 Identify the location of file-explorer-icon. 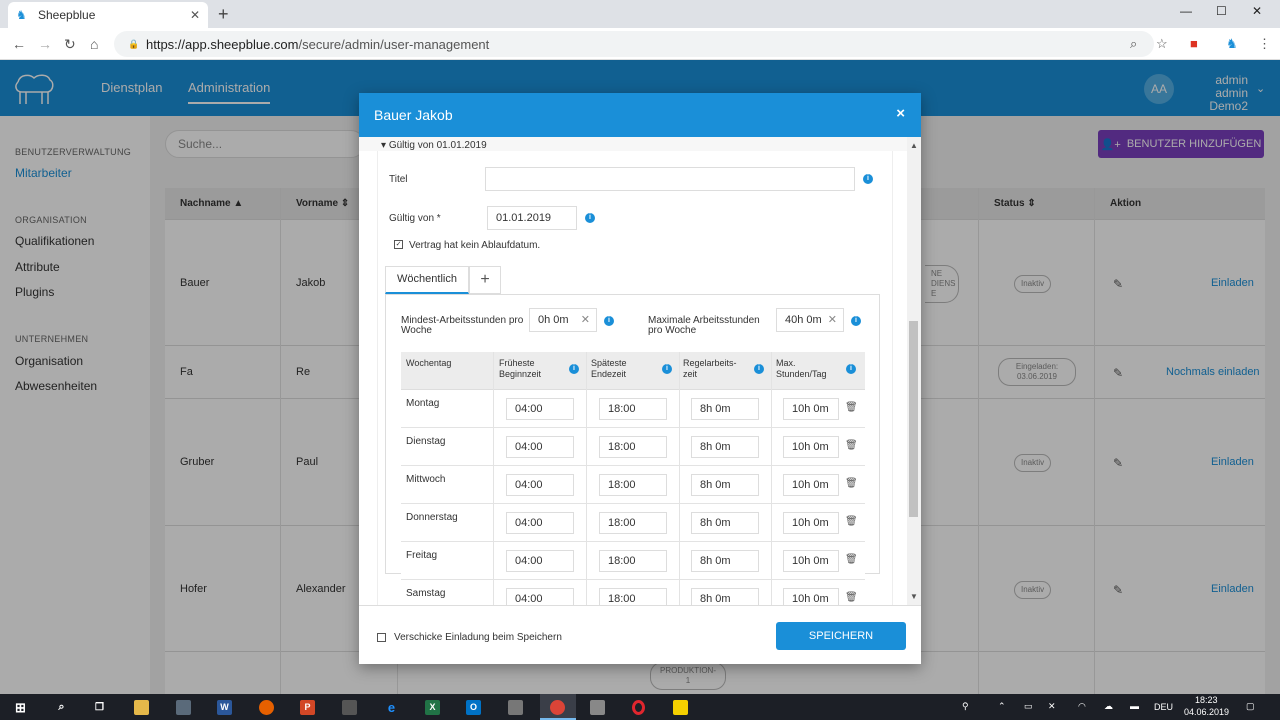
(141, 707).